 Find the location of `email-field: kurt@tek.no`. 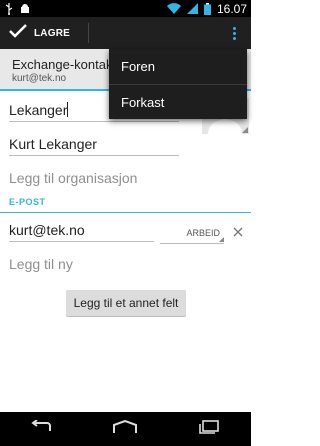

email-field: kurt@tek.no is located at coordinates (81, 232).